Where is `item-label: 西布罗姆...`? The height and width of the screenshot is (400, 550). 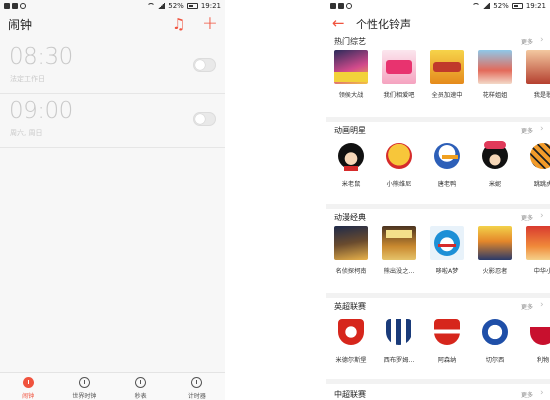
item-label: 西布罗姆... is located at coordinates (399, 360).